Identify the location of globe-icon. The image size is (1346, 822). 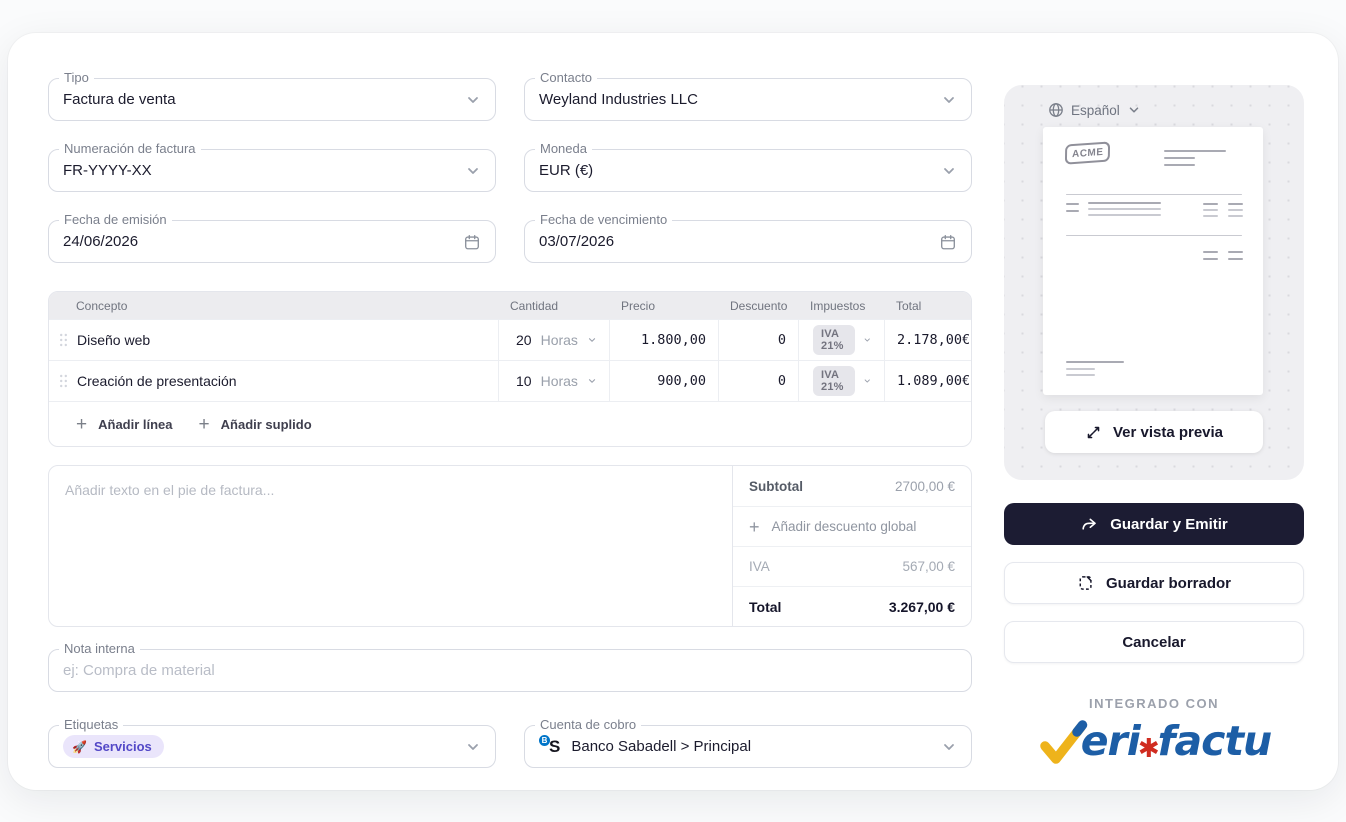
(1056, 110).